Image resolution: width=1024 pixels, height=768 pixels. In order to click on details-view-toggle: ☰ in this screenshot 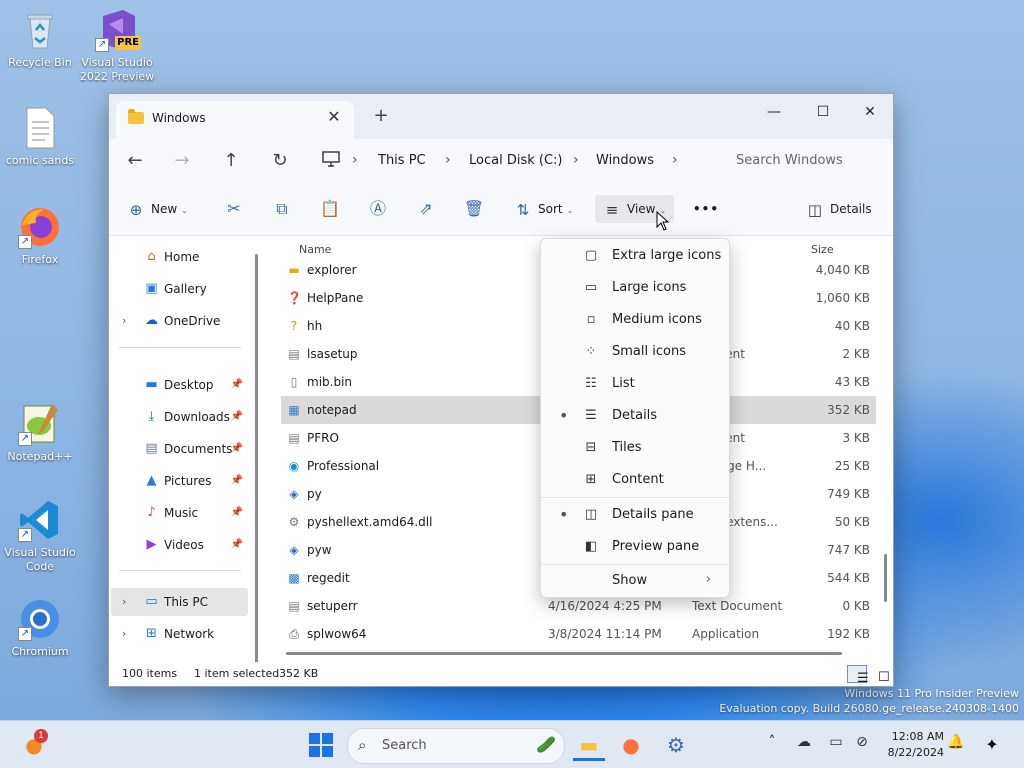, I will do `click(858, 675)`.